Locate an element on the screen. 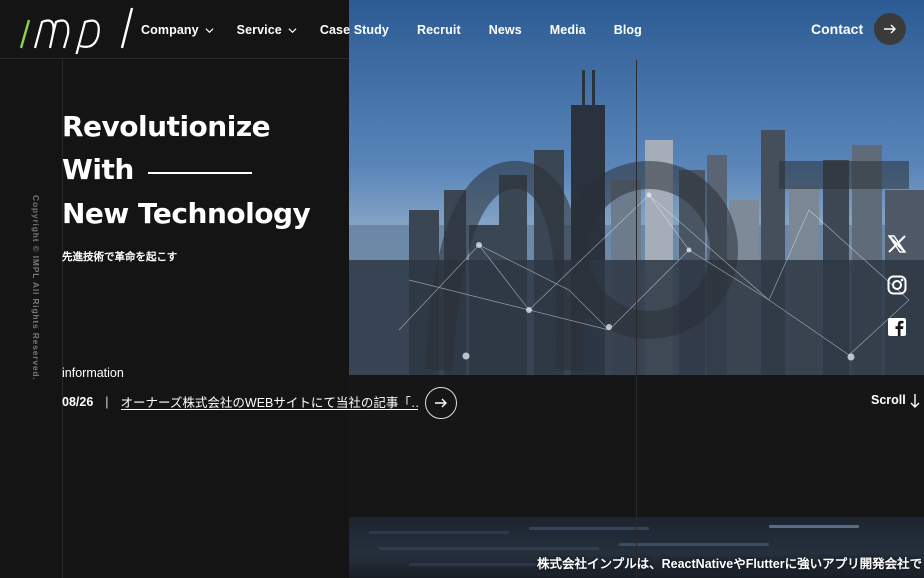 This screenshot has height=578, width=924. information-arrow-button is located at coordinates (441, 403).